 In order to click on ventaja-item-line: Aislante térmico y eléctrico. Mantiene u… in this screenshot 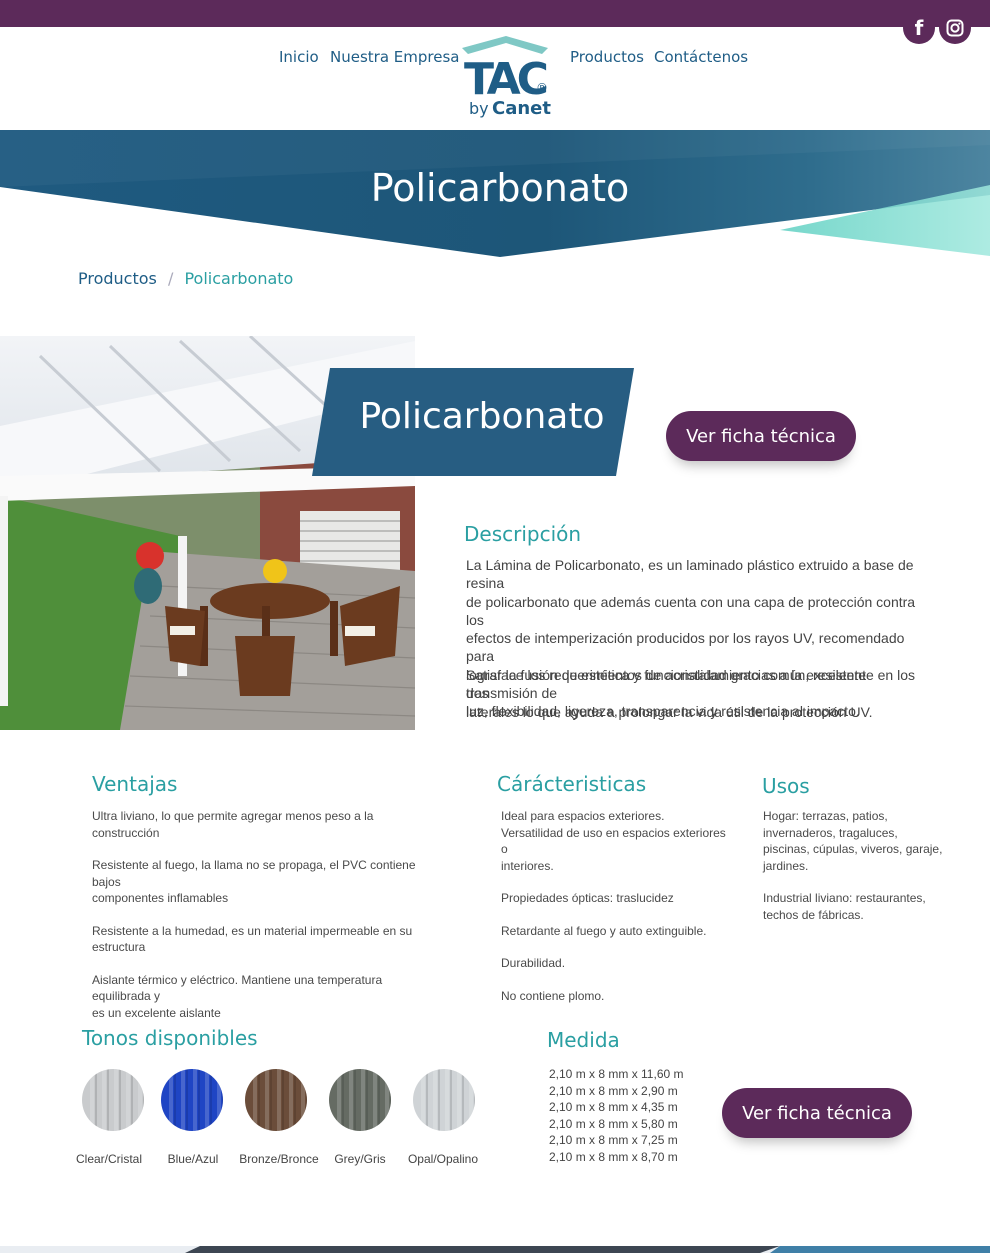, I will do `click(237, 988)`.